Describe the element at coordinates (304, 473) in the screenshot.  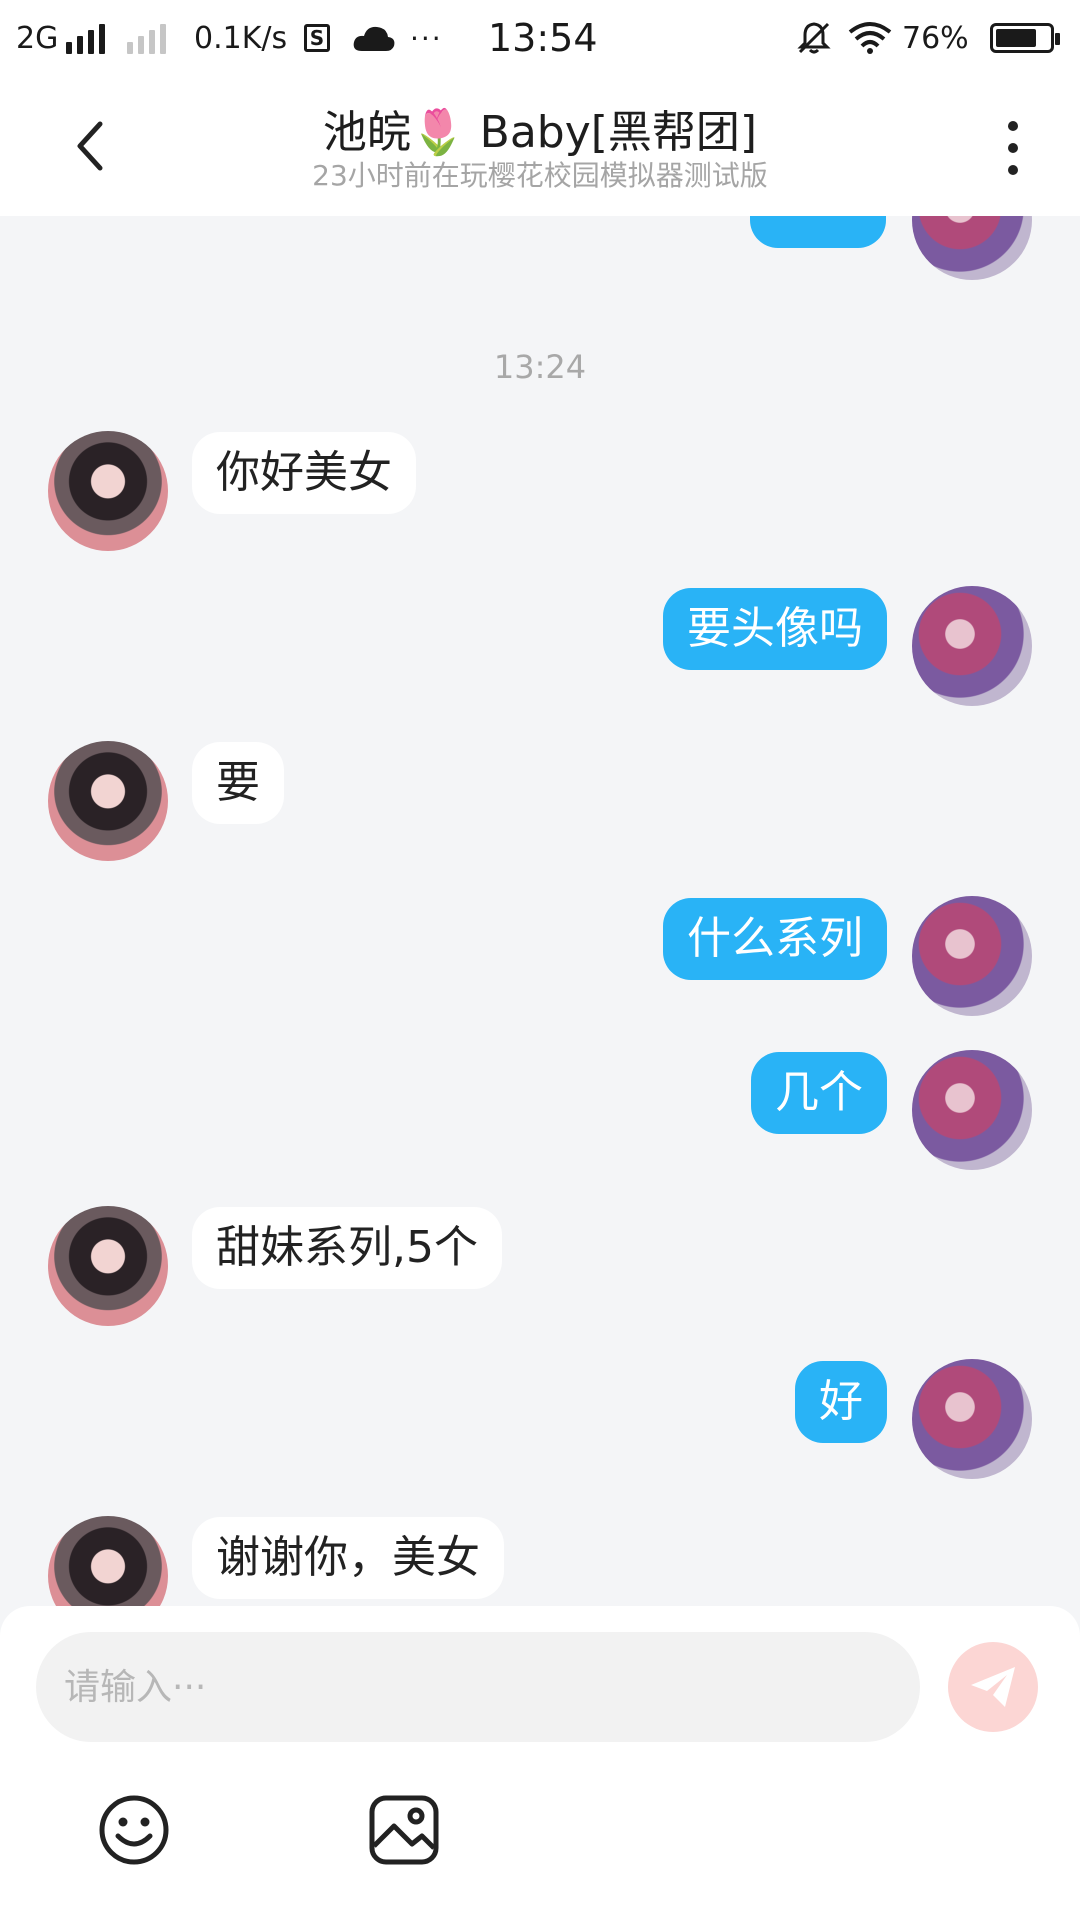
I see `incoming-message: 你好美女` at that location.